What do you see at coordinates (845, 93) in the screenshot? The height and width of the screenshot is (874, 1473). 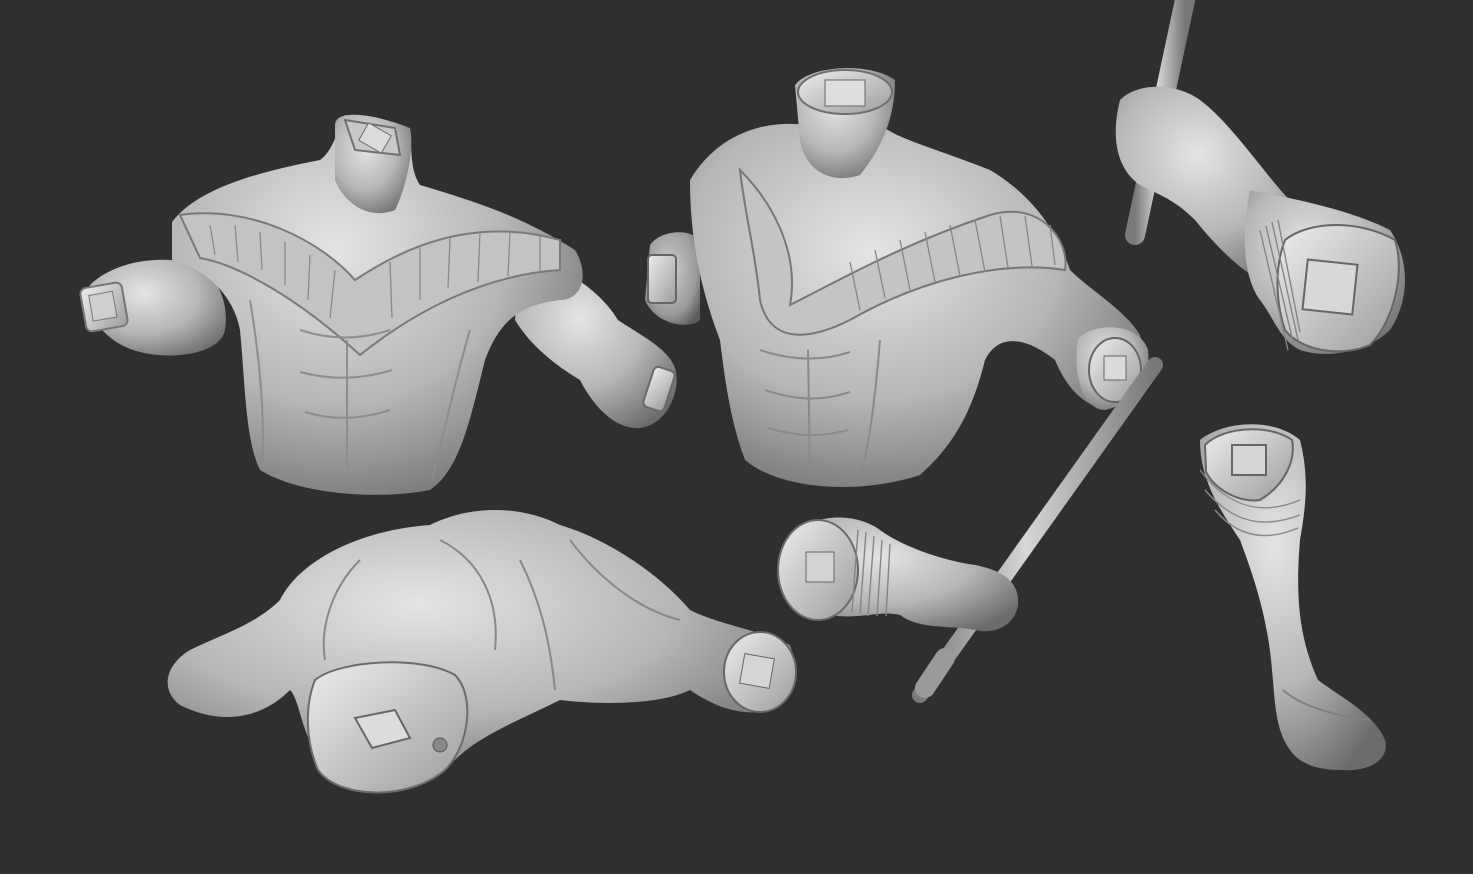 I see `neck-socket-key-center` at bounding box center [845, 93].